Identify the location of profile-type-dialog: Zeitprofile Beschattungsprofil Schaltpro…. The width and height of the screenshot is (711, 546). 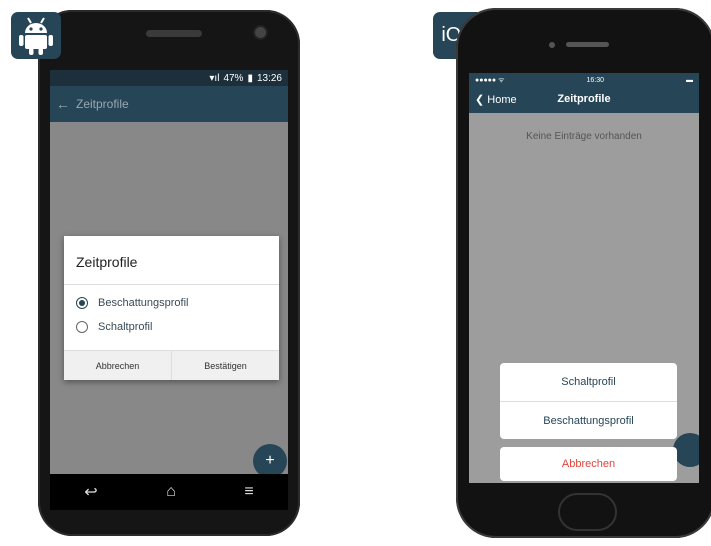
(171, 308).